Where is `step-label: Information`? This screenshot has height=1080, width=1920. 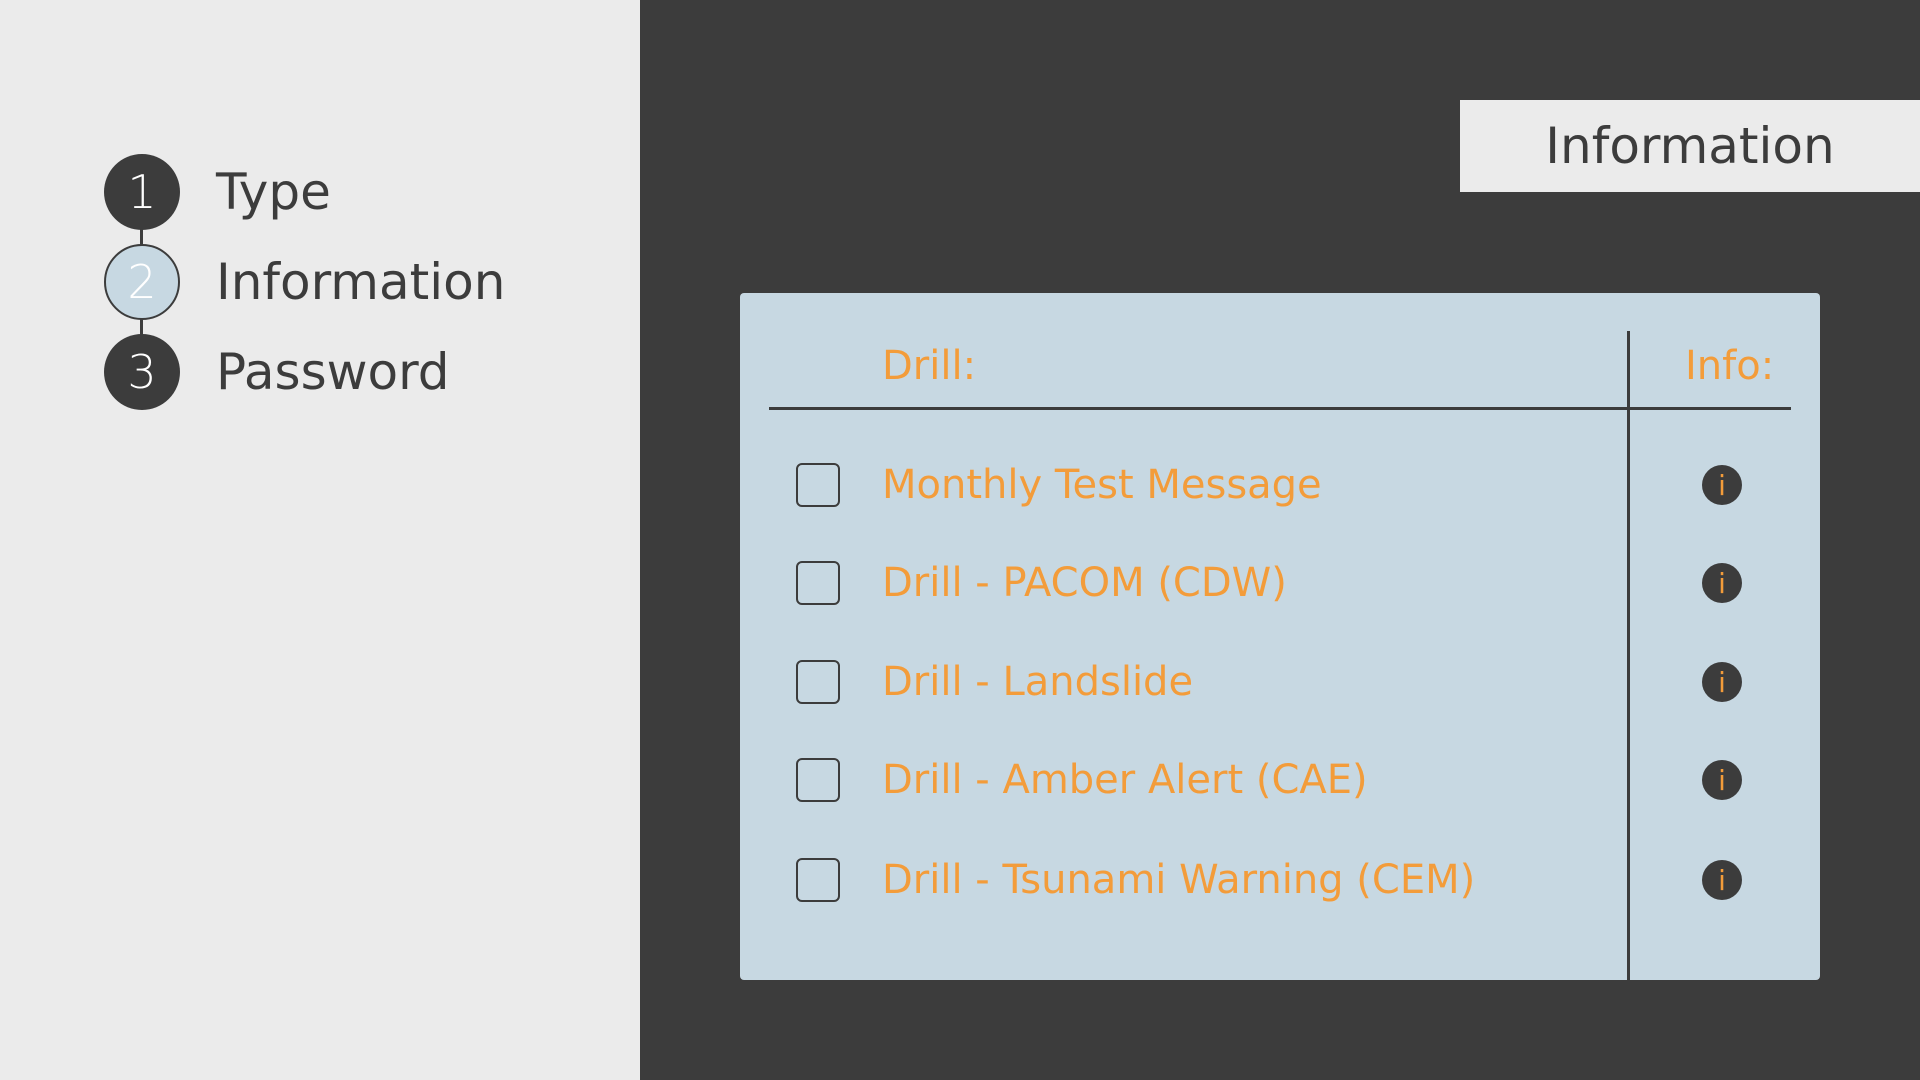
step-label: Information is located at coordinates (361, 282).